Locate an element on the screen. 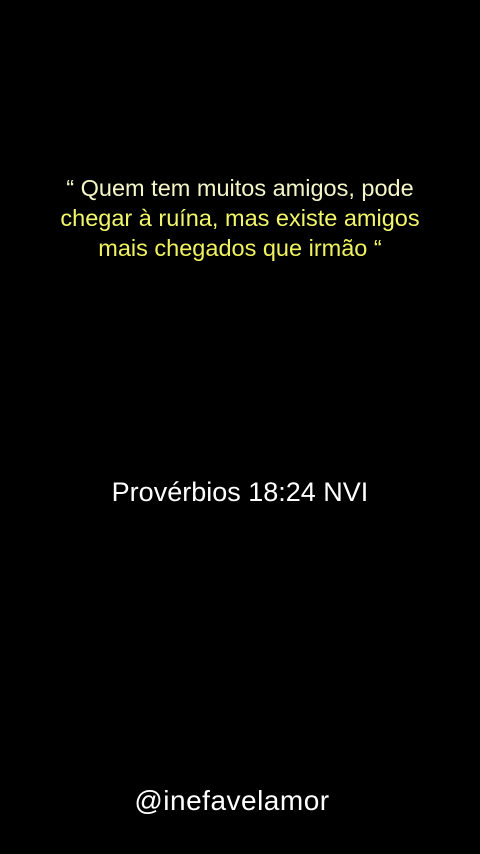 This screenshot has width=480, height=854. quote-line-2: chegar à ruína, mas existe amigos is located at coordinates (240, 218).